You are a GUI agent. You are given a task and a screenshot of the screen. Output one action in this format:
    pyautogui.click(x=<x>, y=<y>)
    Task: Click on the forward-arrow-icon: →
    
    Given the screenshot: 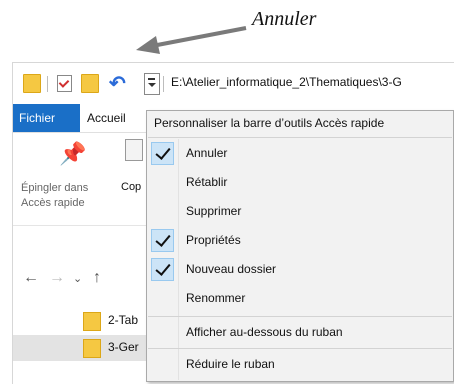 What is the action you would take?
    pyautogui.click(x=57, y=278)
    